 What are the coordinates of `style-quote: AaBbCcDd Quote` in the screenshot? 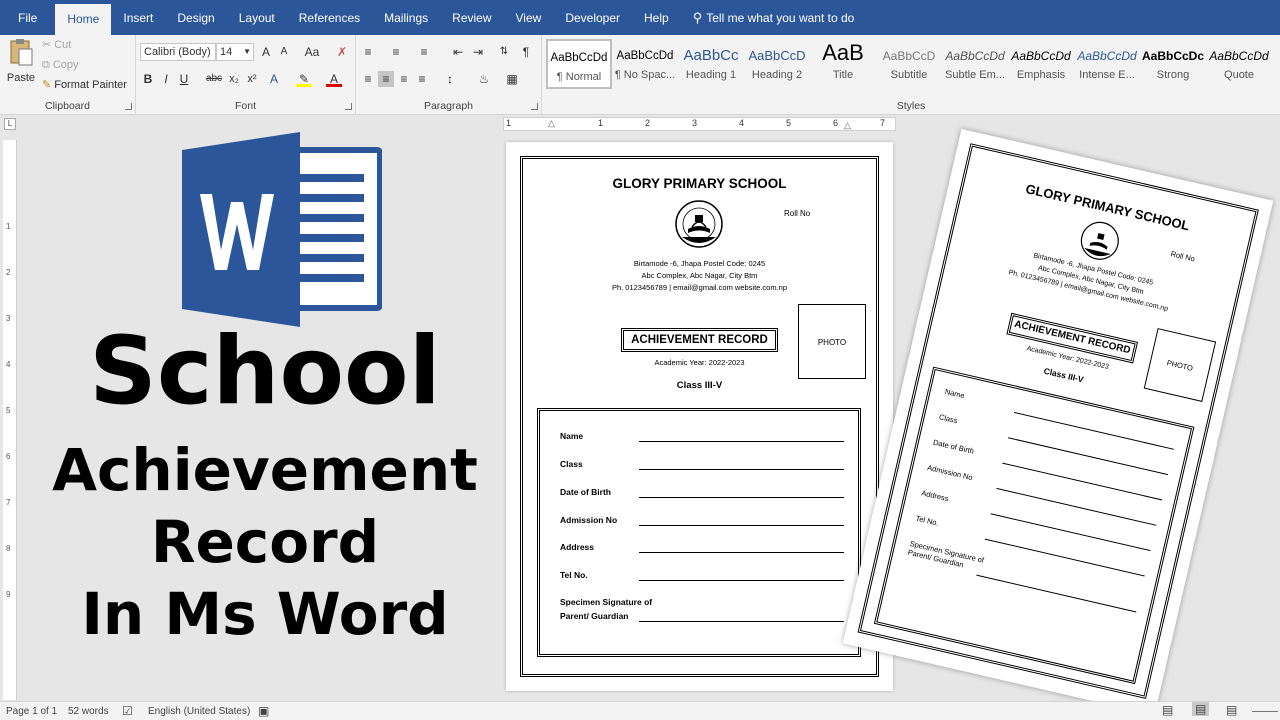 It's located at (1239, 64).